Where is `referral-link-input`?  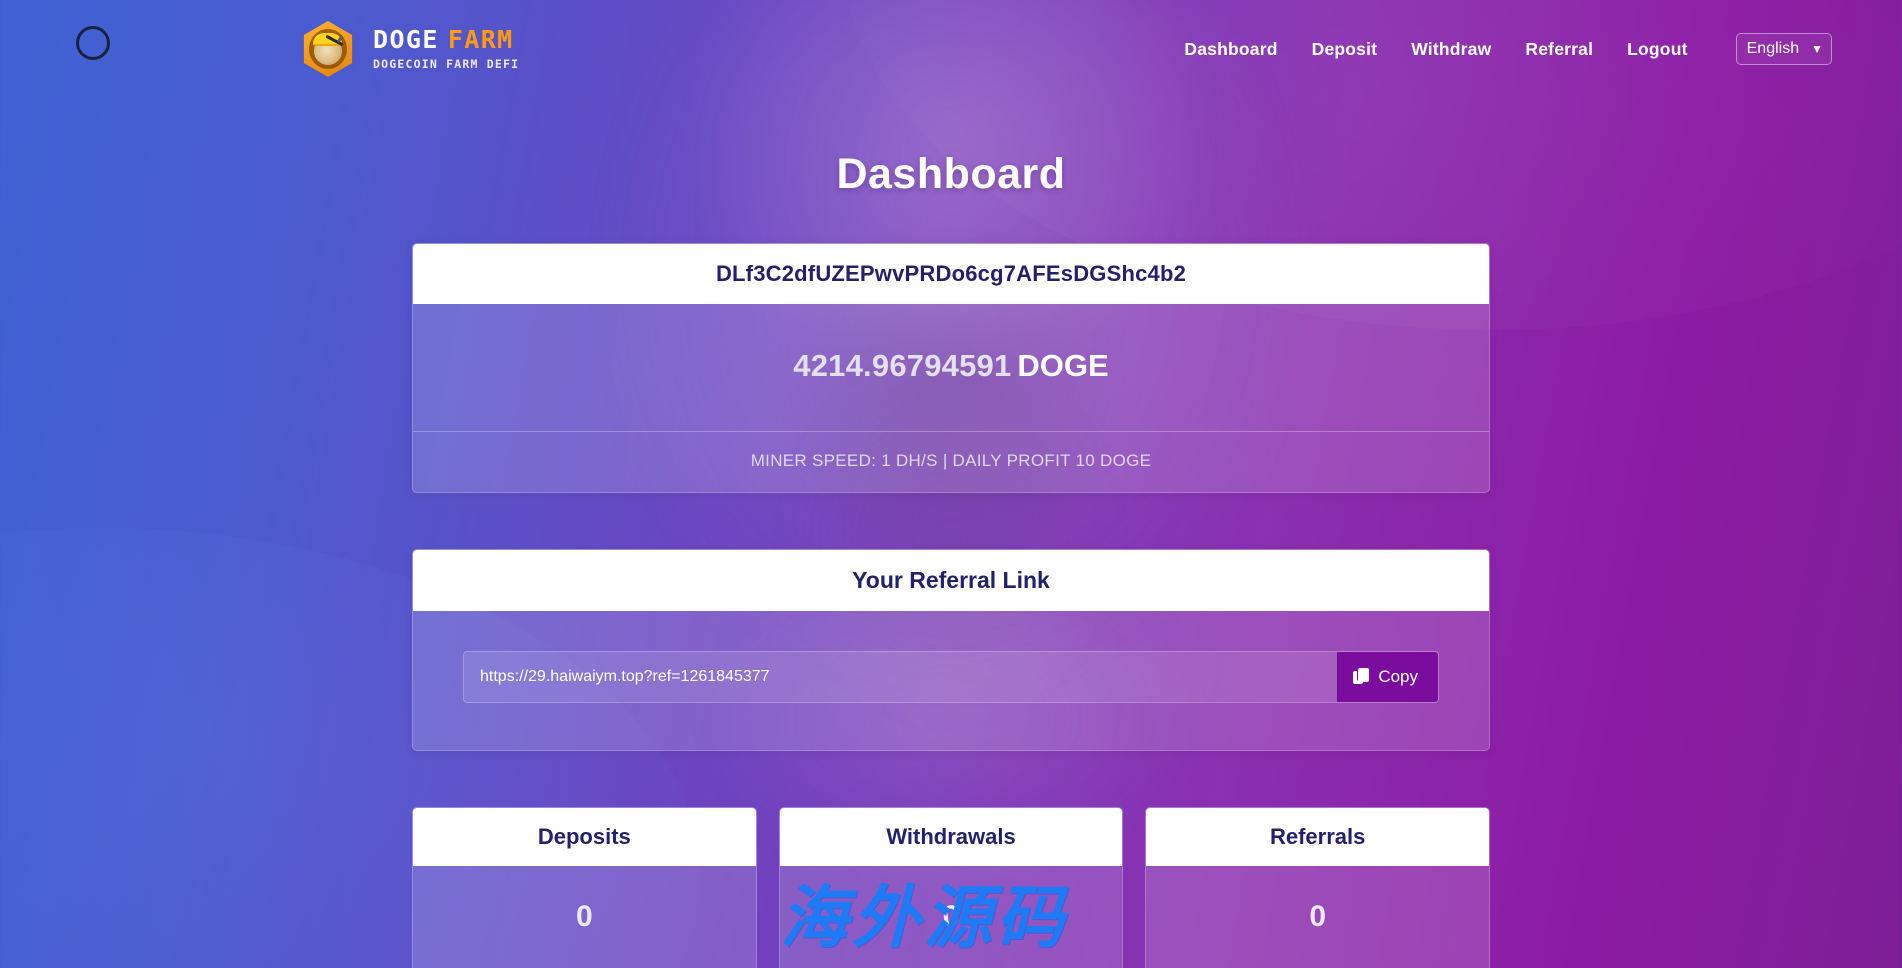 referral-link-input is located at coordinates (901, 677).